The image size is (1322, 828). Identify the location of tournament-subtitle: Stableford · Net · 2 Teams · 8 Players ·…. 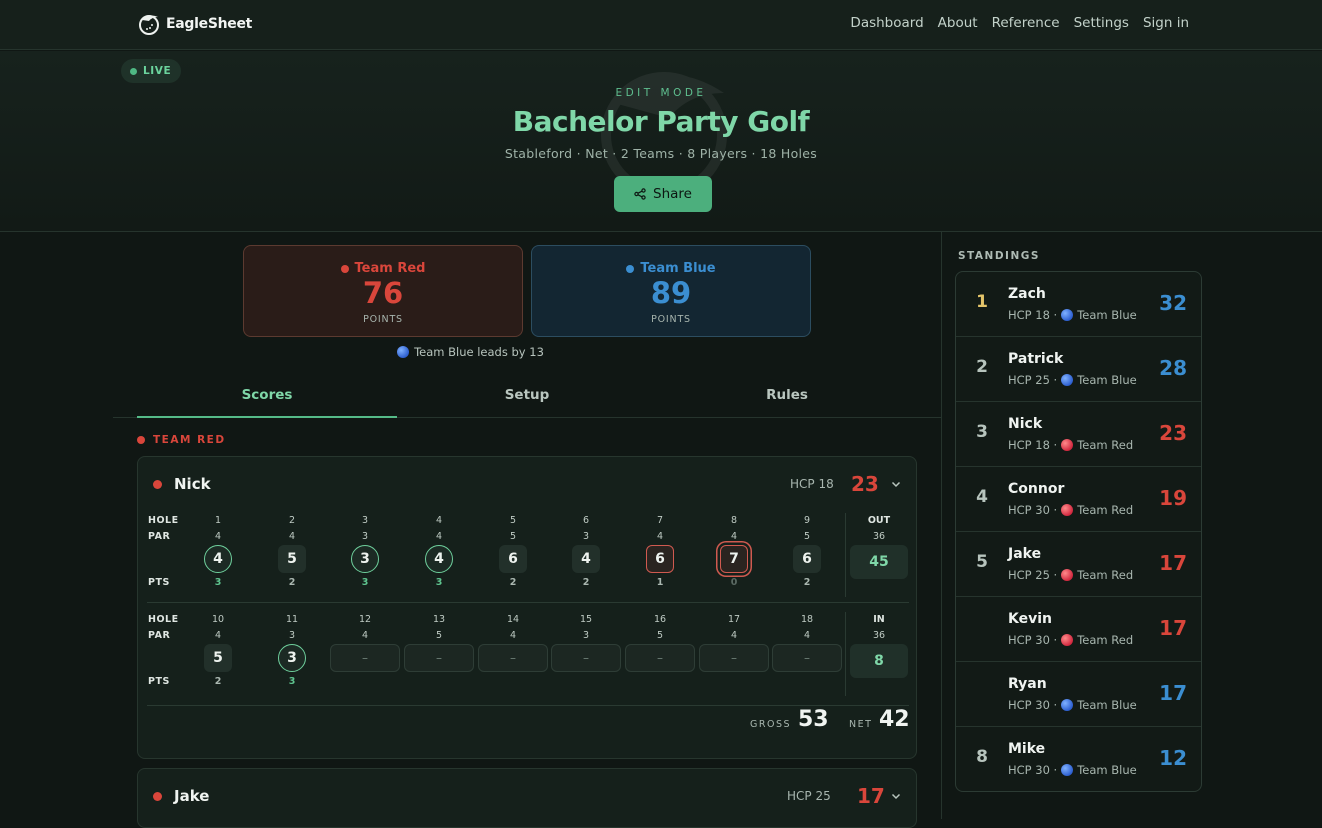
(661, 153).